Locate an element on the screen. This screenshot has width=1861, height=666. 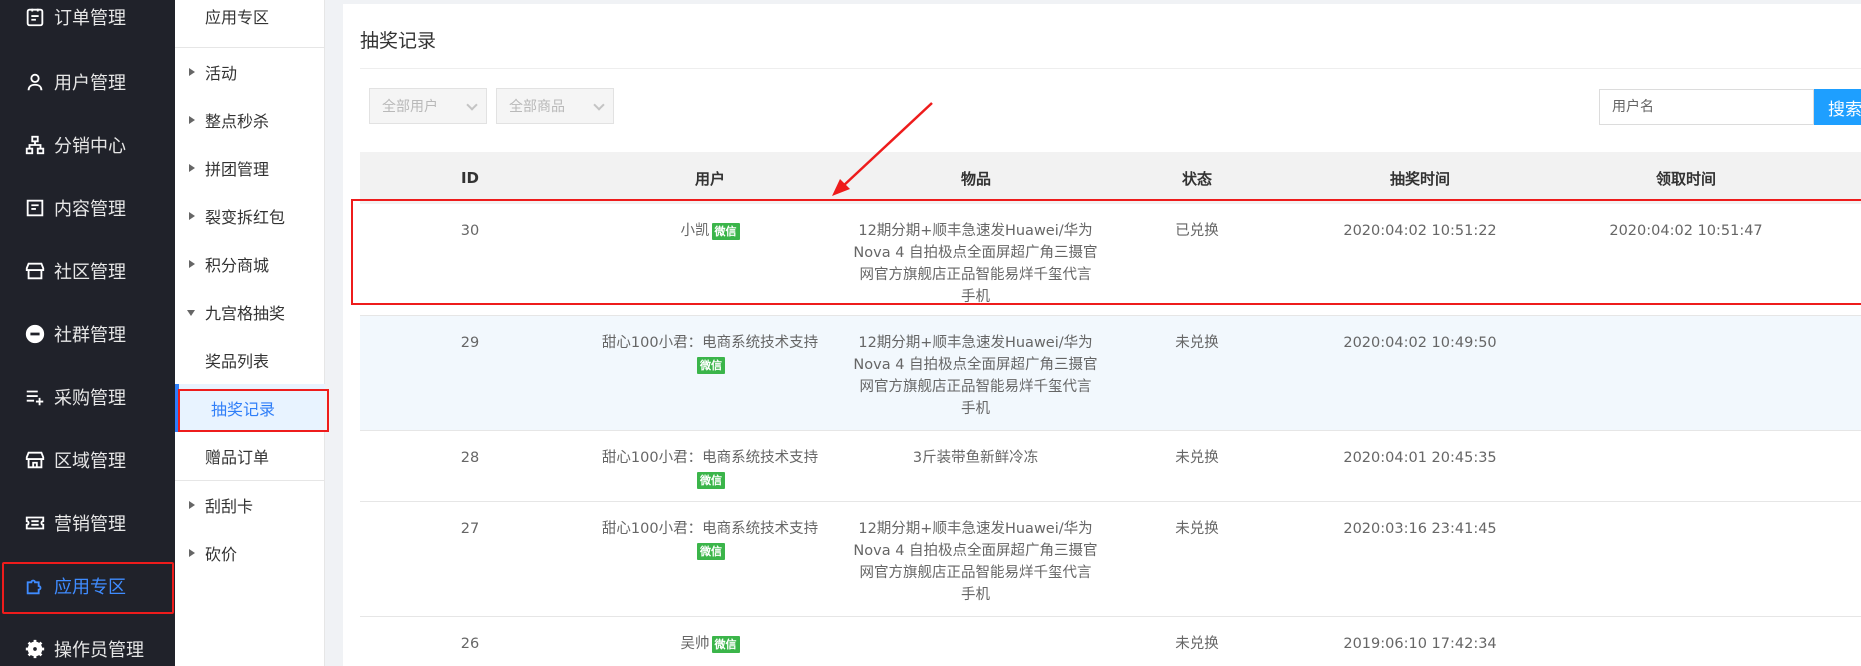
sidebar-item-label: 操作员管理 is located at coordinates (99, 650).